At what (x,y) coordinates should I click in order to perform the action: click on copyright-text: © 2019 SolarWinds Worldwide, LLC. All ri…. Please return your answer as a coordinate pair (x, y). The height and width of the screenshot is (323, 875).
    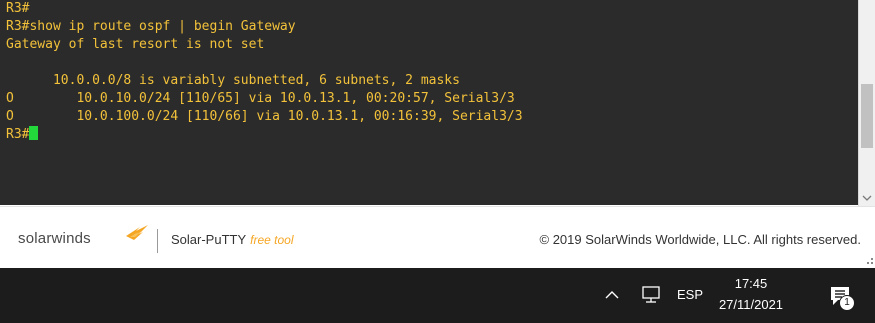
    Looking at the image, I should click on (700, 239).